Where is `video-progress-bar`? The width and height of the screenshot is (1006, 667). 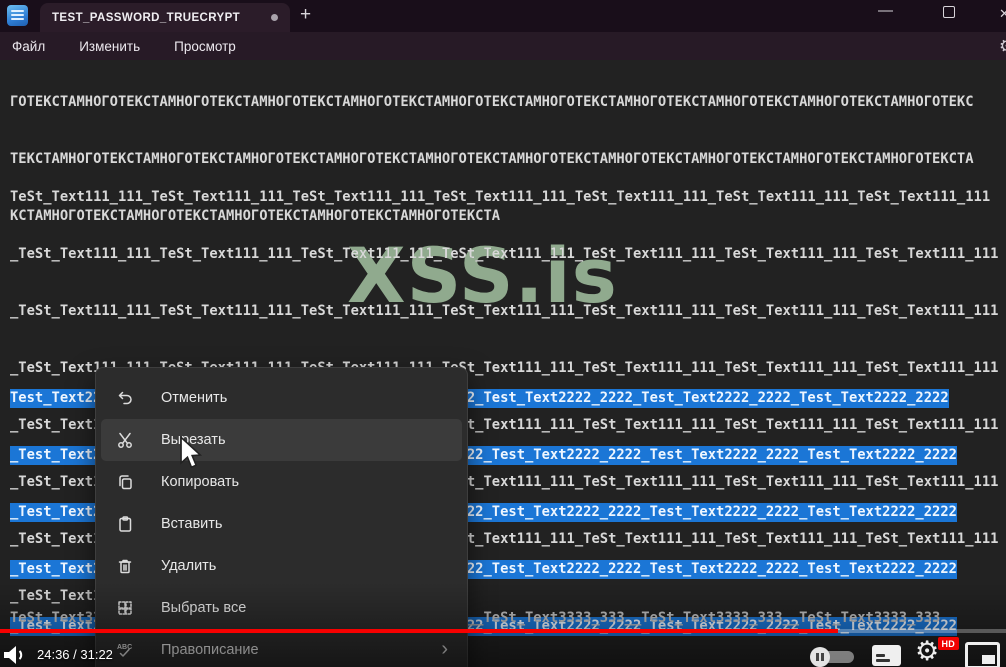 video-progress-bar is located at coordinates (503, 631).